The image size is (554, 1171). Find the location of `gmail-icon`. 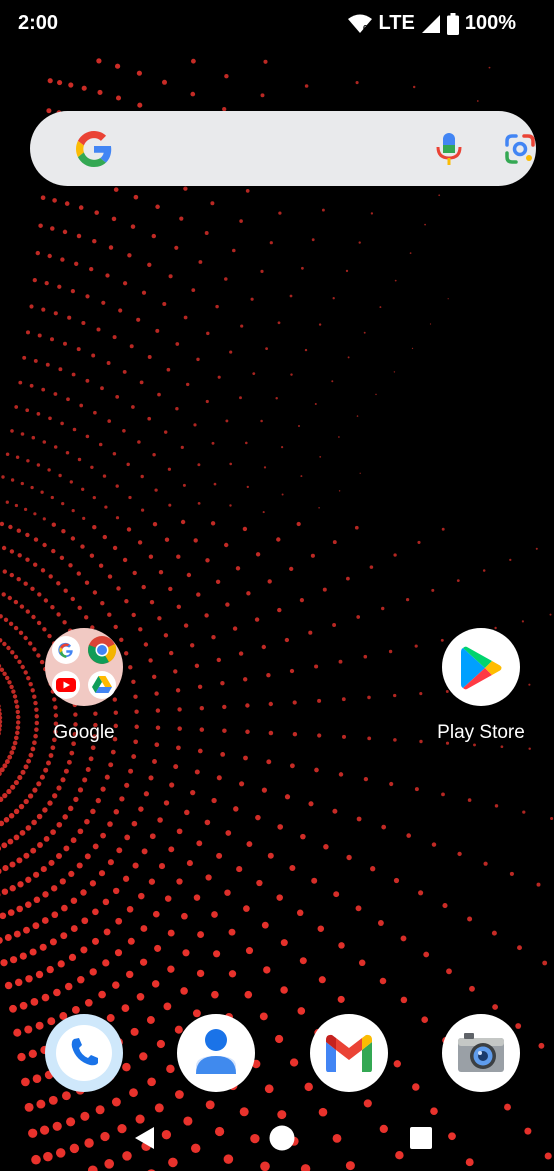

gmail-icon is located at coordinates (349, 1053).